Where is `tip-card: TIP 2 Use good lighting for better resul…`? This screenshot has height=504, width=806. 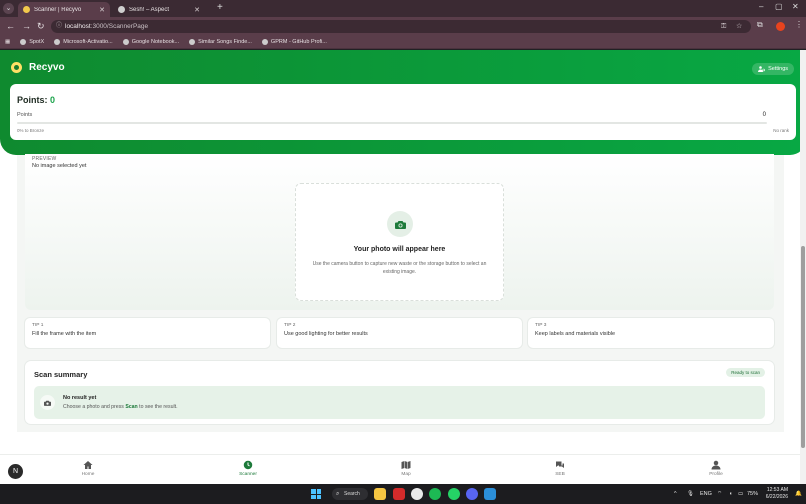 tip-card: TIP 2 Use good lighting for better resul… is located at coordinates (399, 333).